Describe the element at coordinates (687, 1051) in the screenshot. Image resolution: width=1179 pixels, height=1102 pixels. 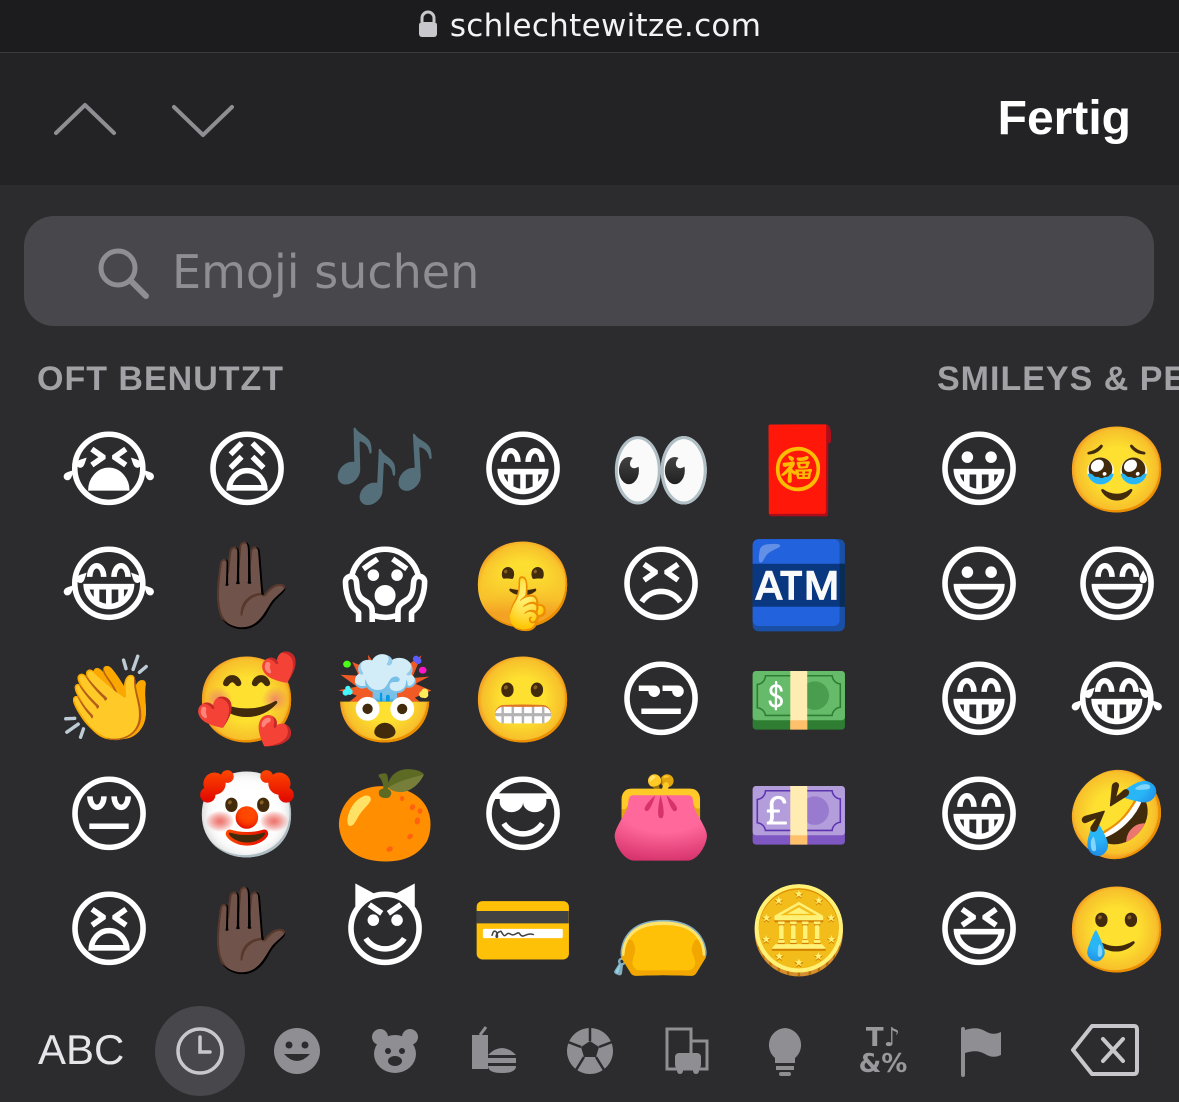
I see `travel-icon` at that location.